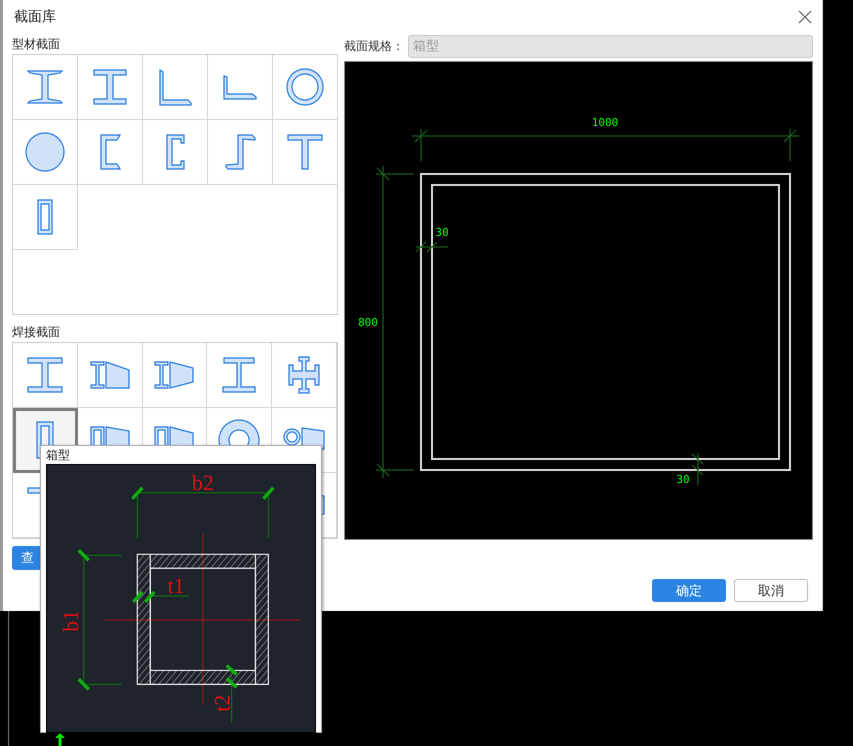 The height and width of the screenshot is (746, 853). I want to click on field-label: 截面规格：, so click(374, 46).